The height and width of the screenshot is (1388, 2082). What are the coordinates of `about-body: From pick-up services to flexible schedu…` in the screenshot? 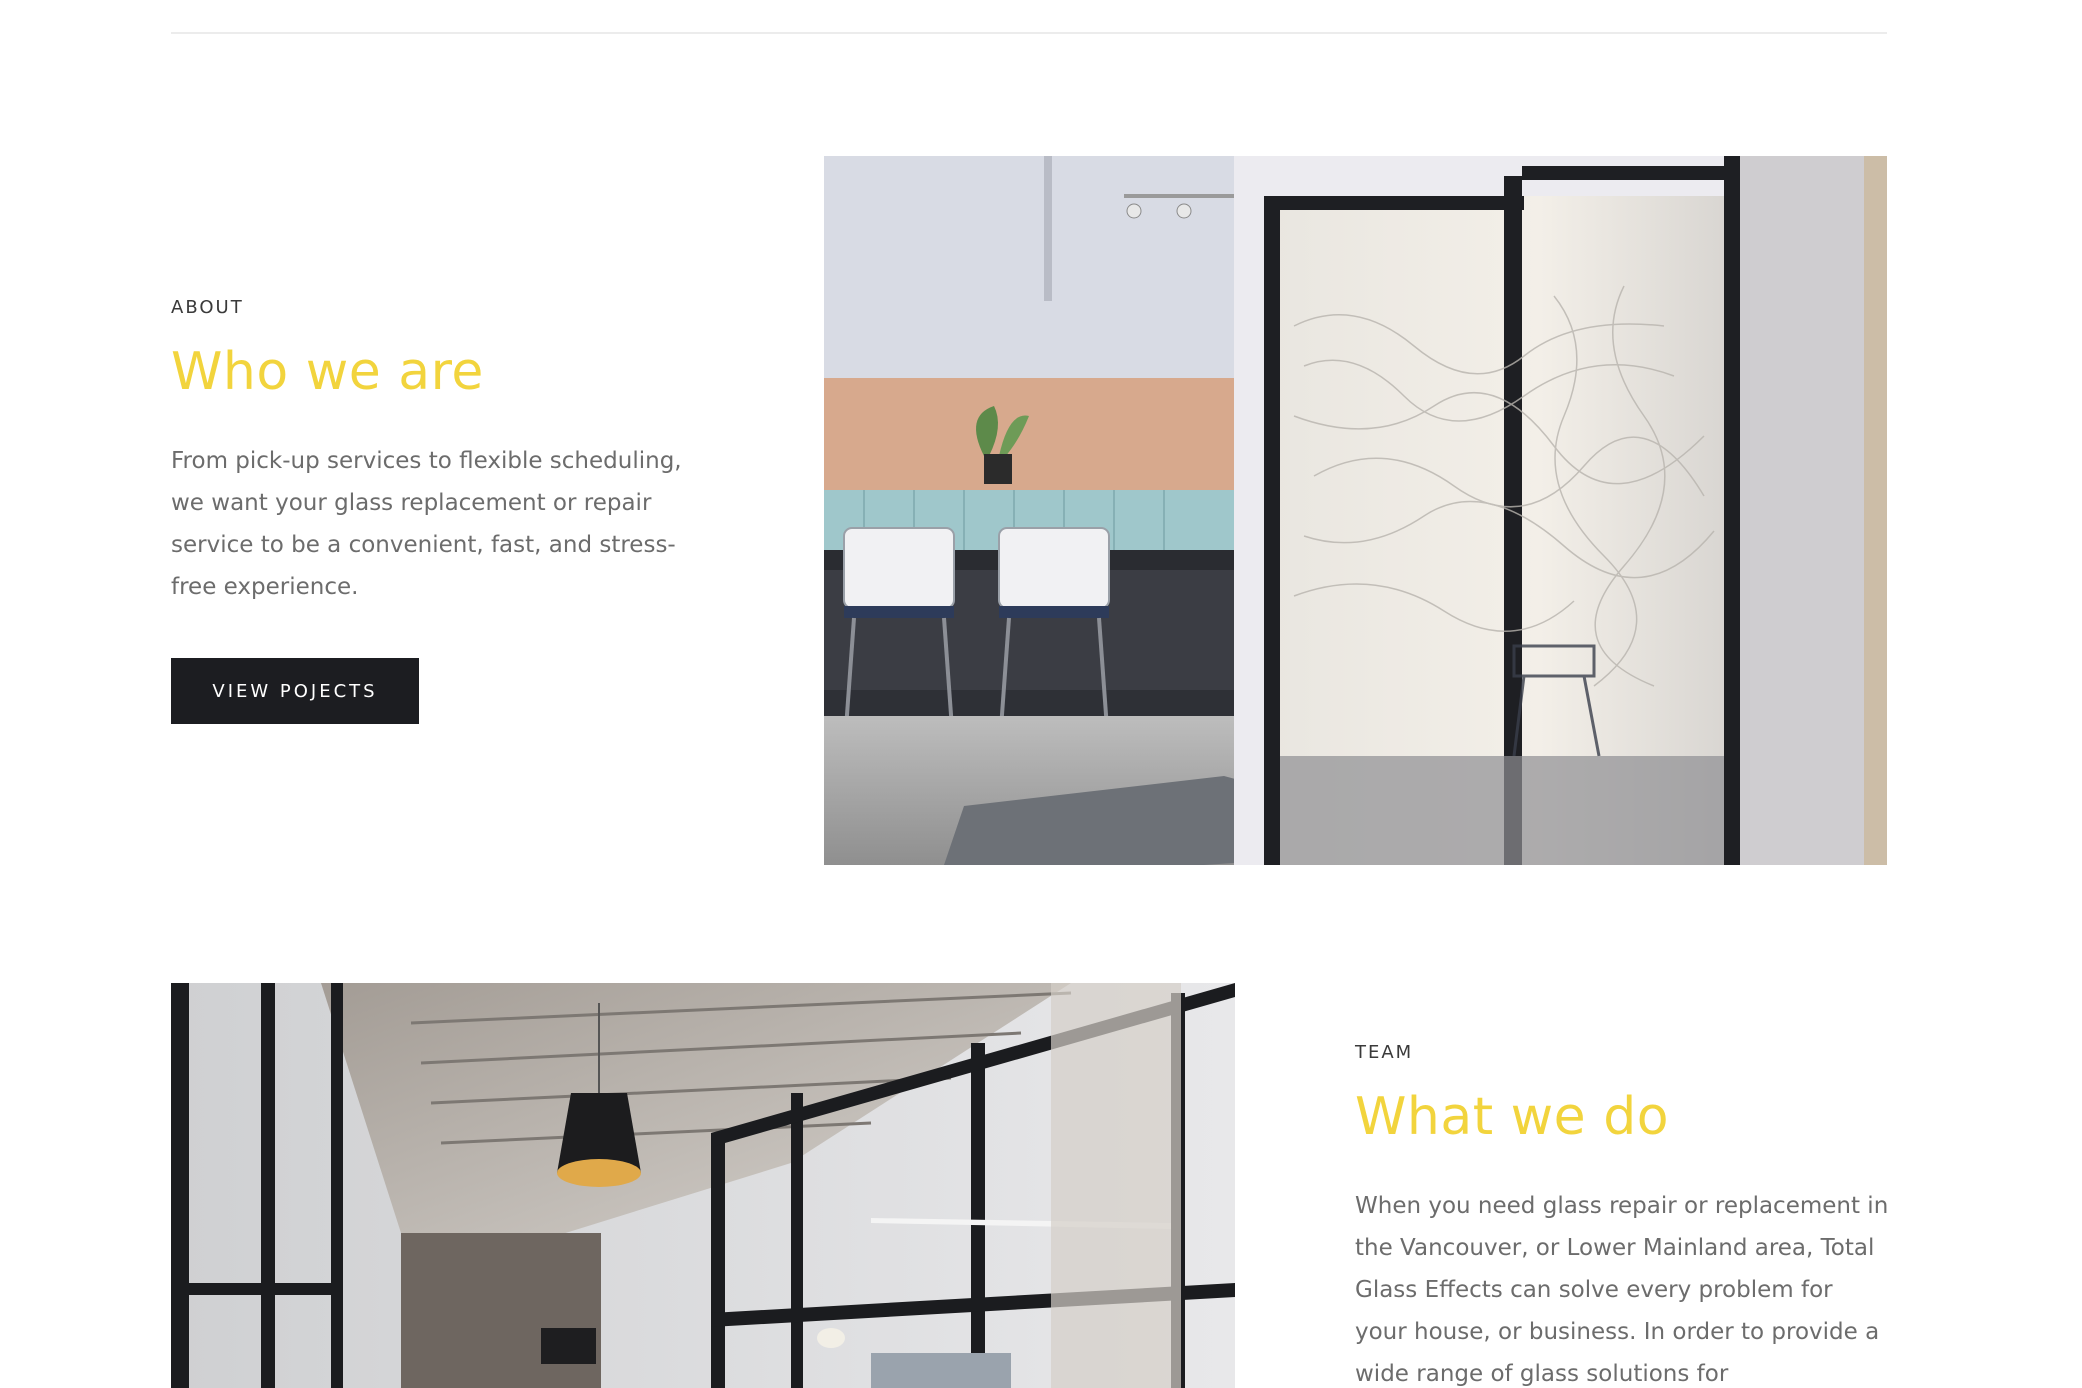 It's located at (426, 524).